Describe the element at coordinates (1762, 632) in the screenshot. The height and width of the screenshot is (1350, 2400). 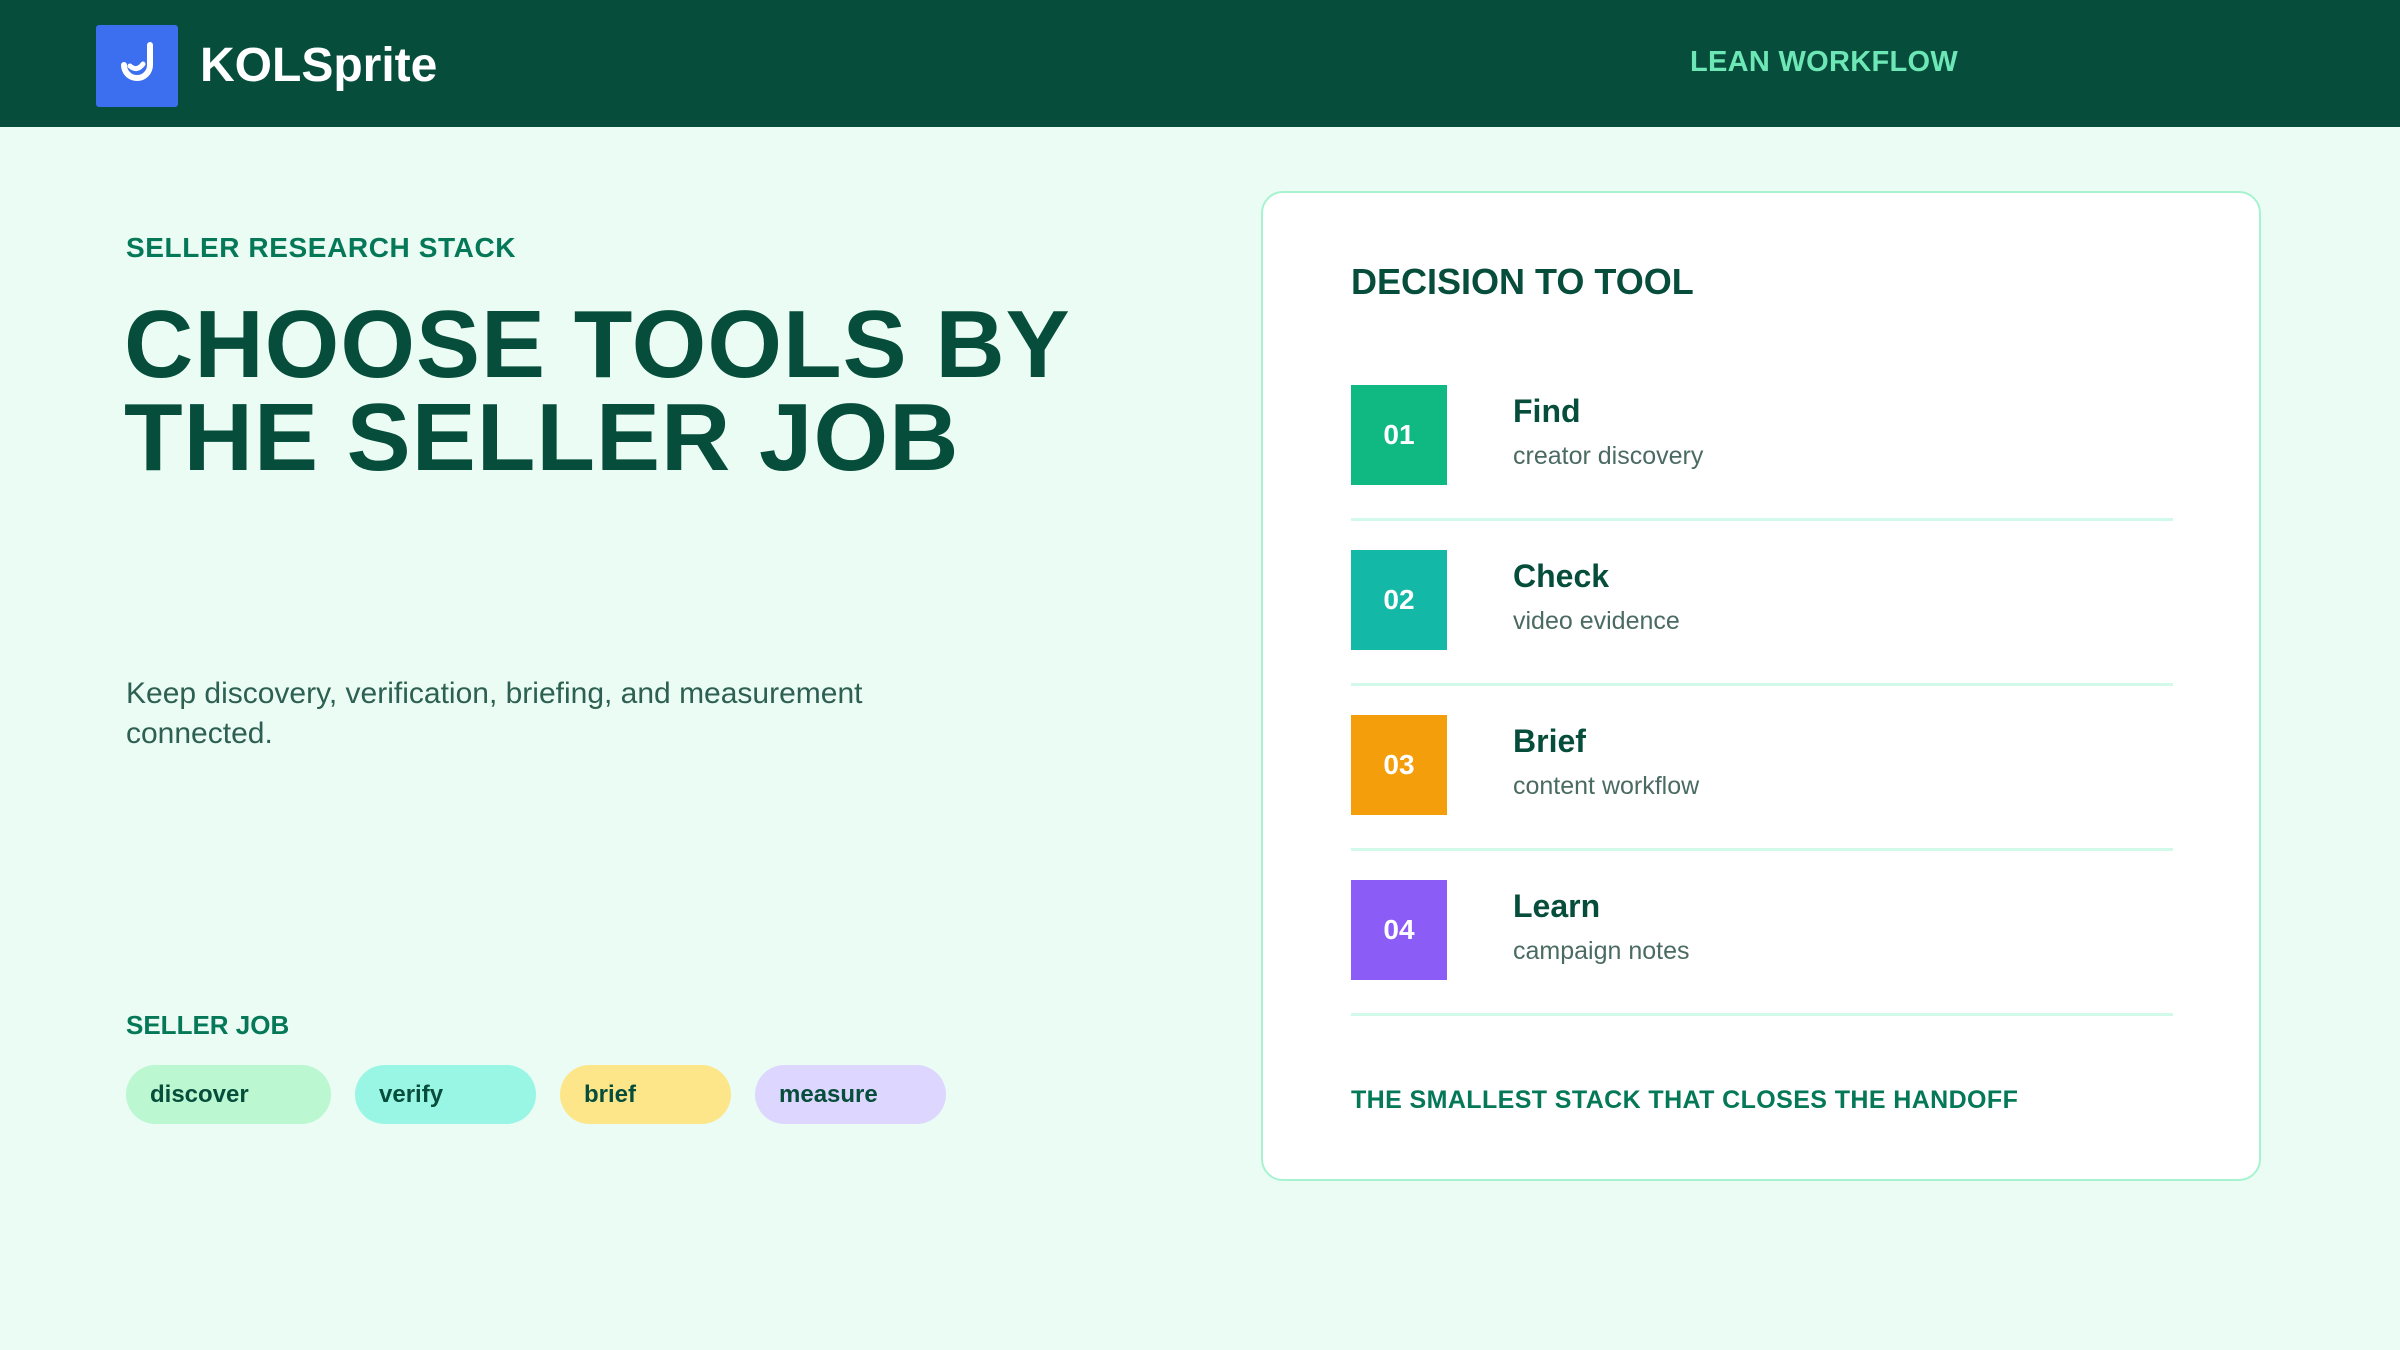
I see `step-row-check: 02 Check video evidence` at that location.